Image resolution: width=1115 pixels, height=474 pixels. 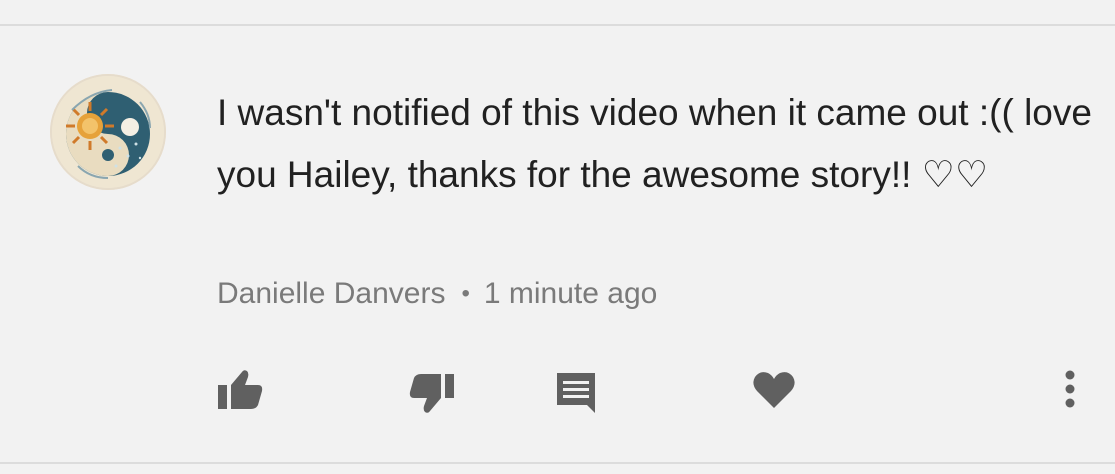 I want to click on like-button, so click(x=240, y=389).